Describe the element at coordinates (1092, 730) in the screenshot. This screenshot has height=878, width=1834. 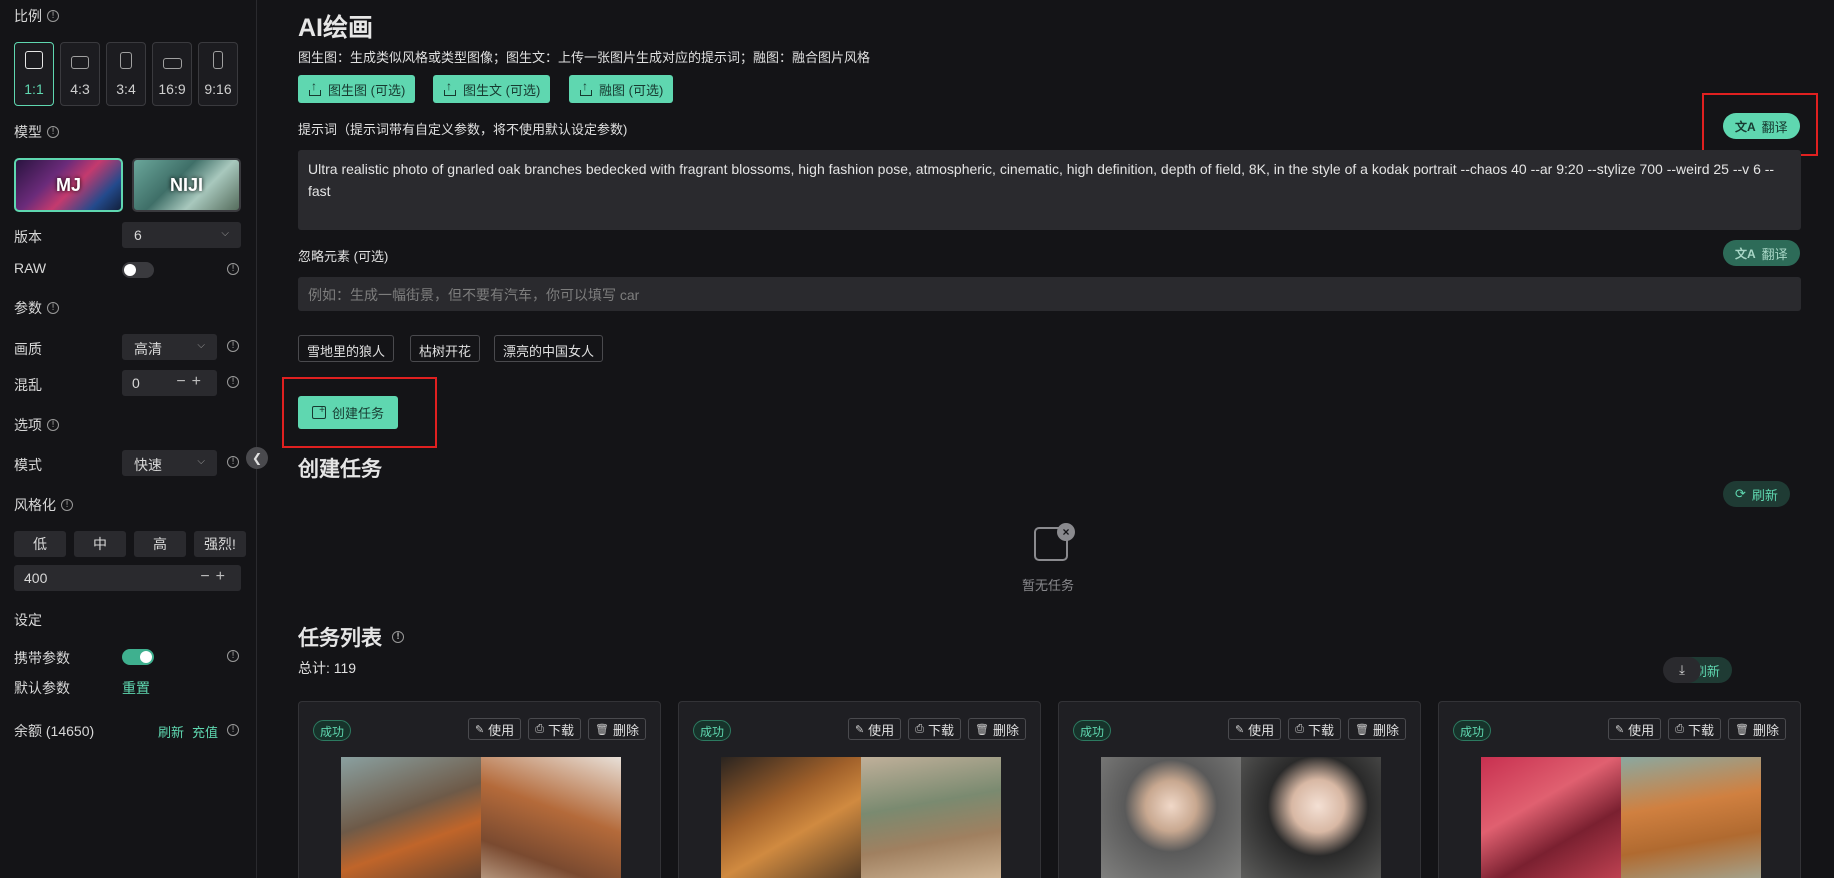
I see `status-badge: 成功` at that location.